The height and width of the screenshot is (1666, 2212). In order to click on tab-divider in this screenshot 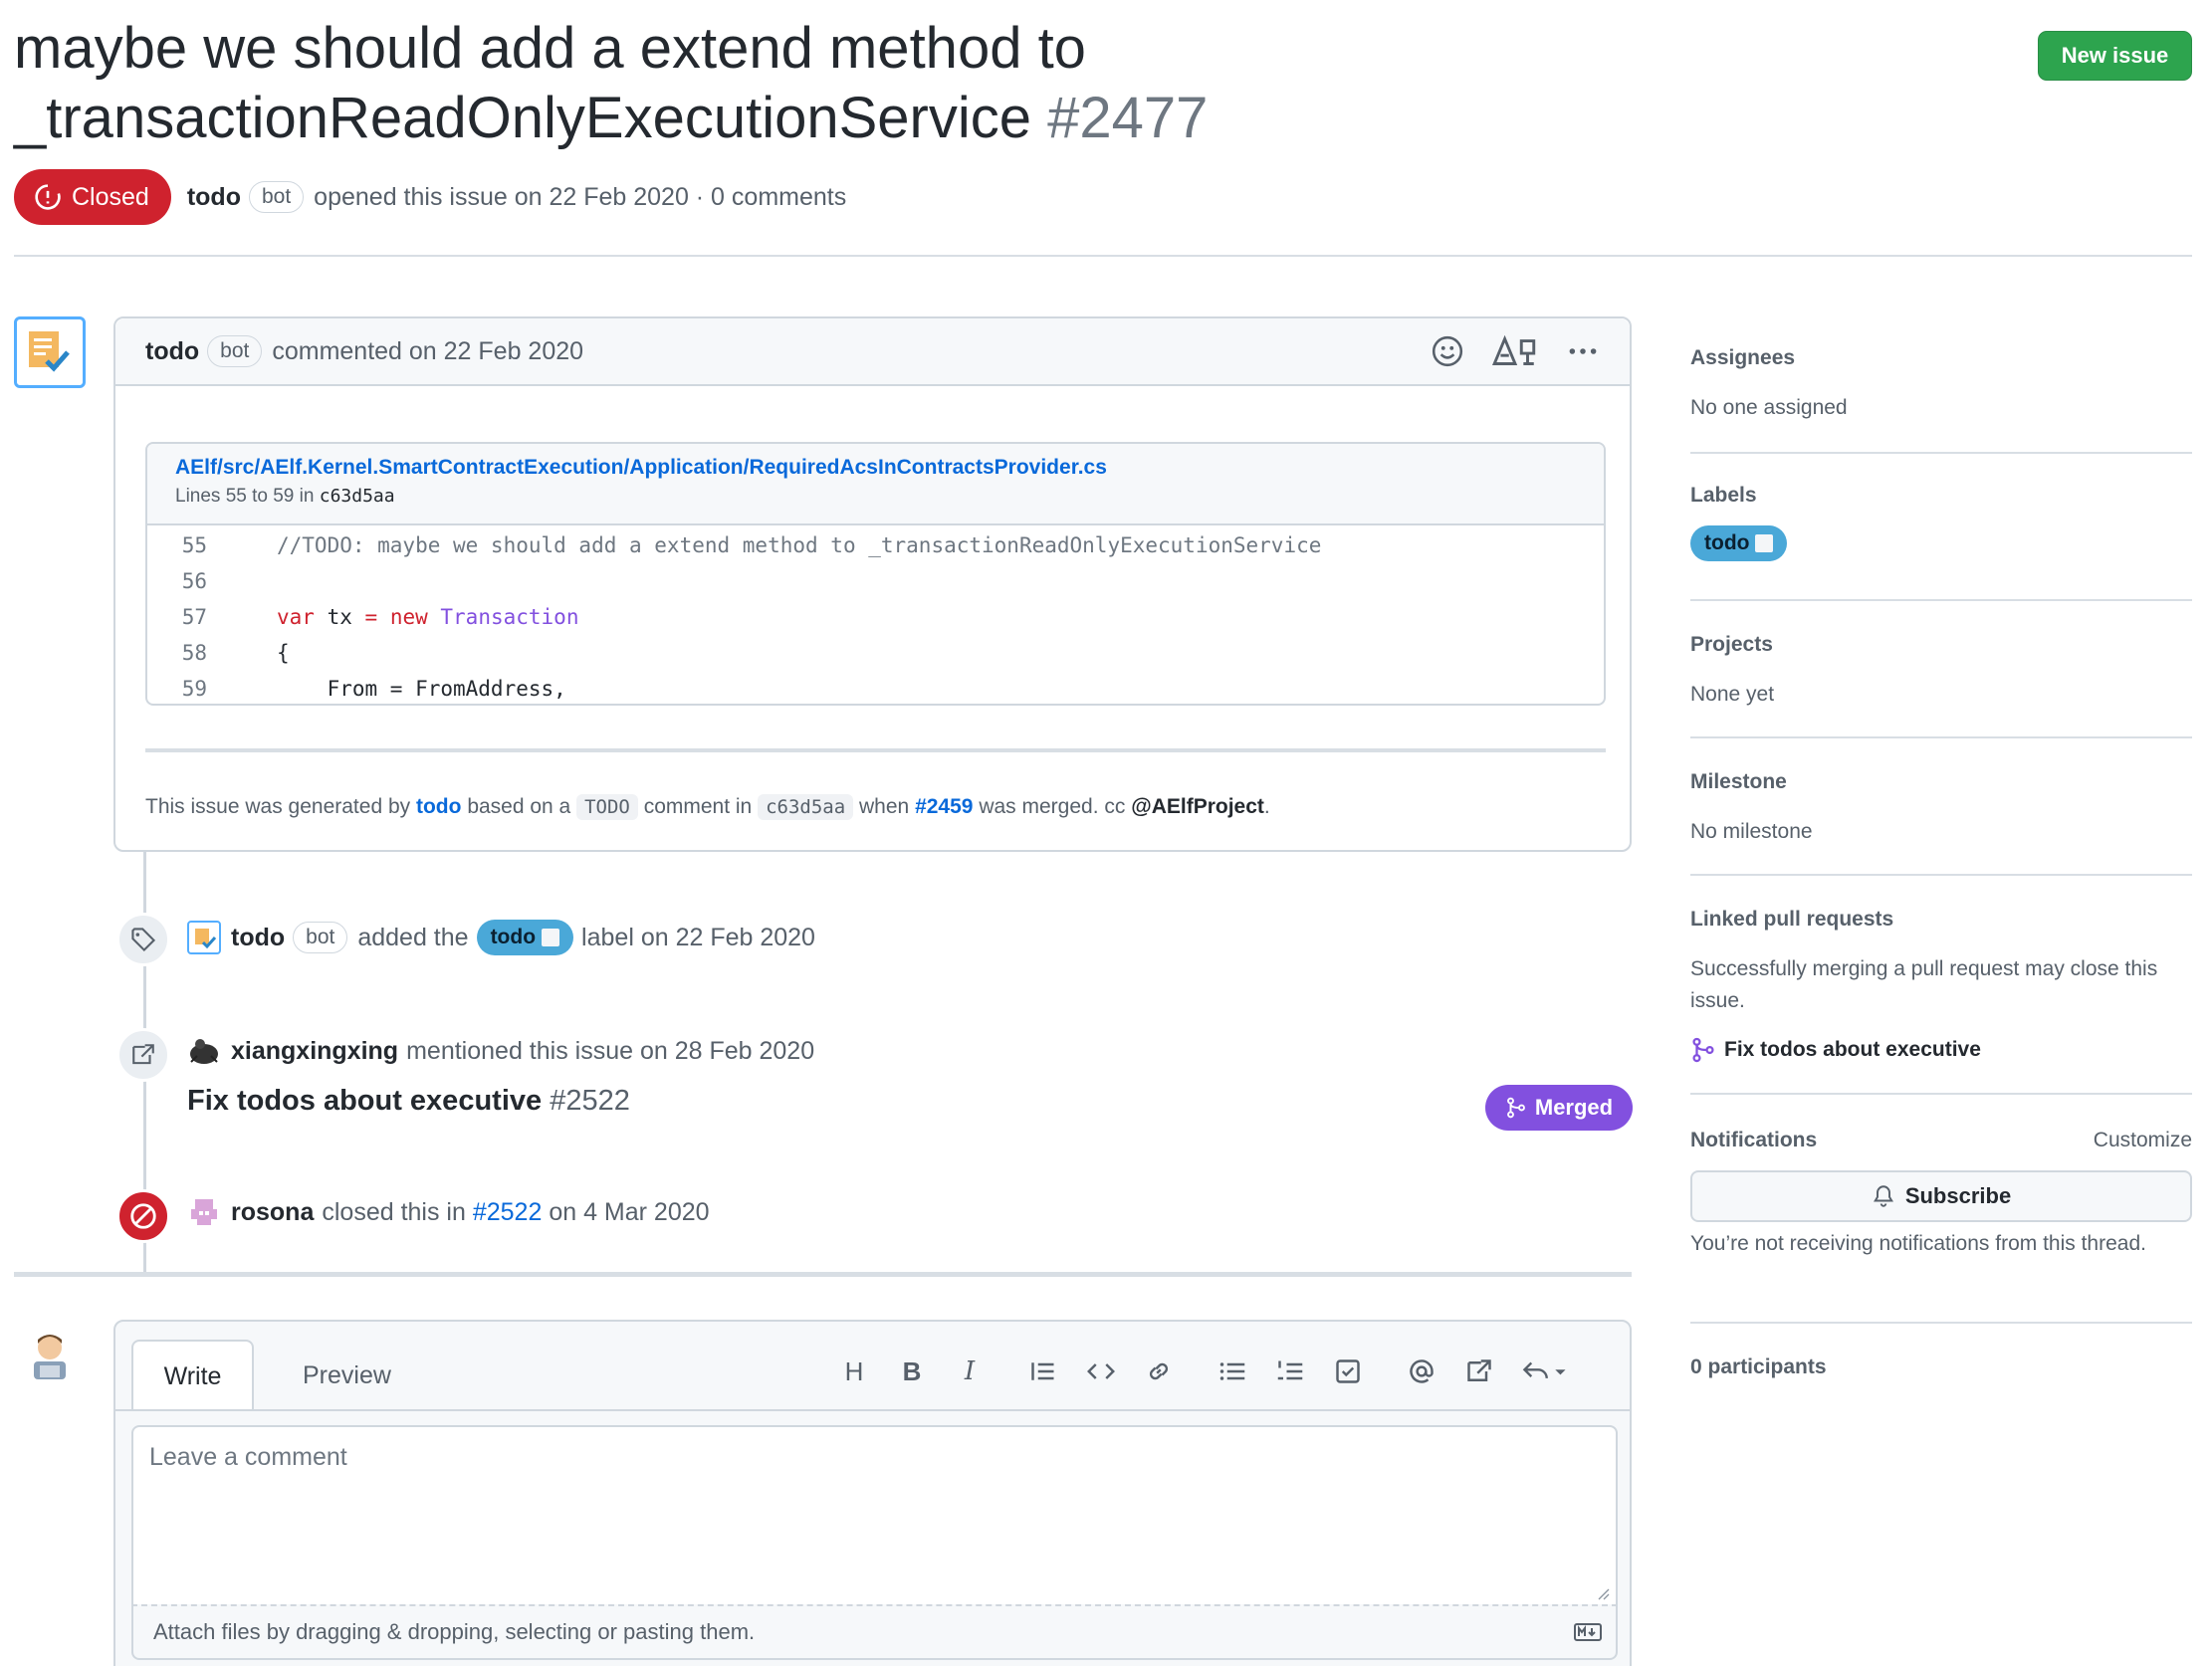, I will do `click(872, 1410)`.